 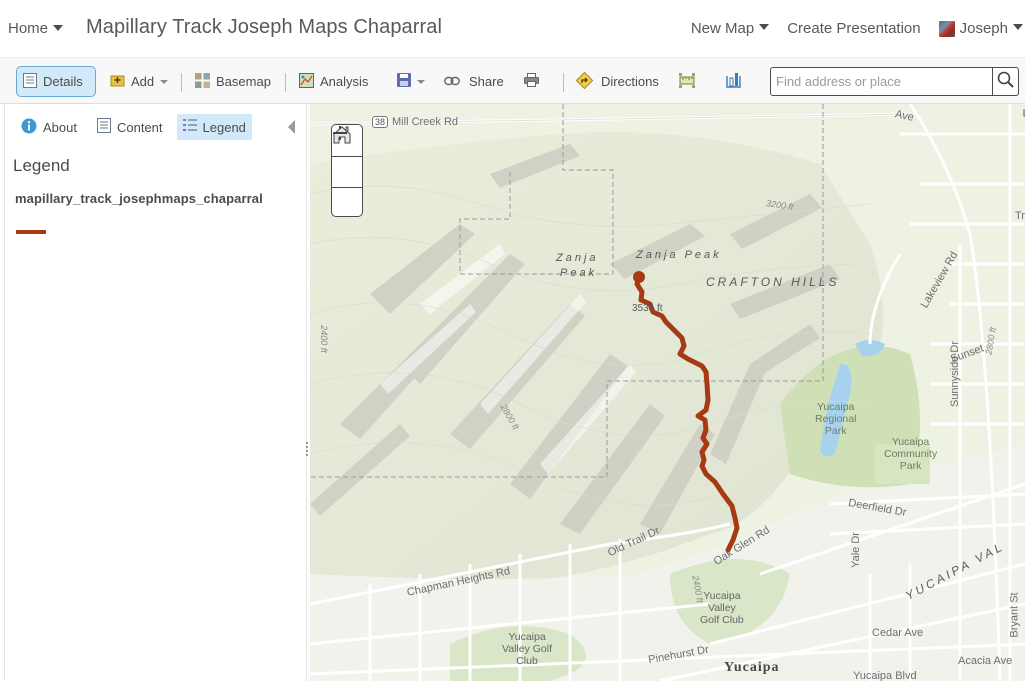 I want to click on directions-button: Directions, so click(x=617, y=81).